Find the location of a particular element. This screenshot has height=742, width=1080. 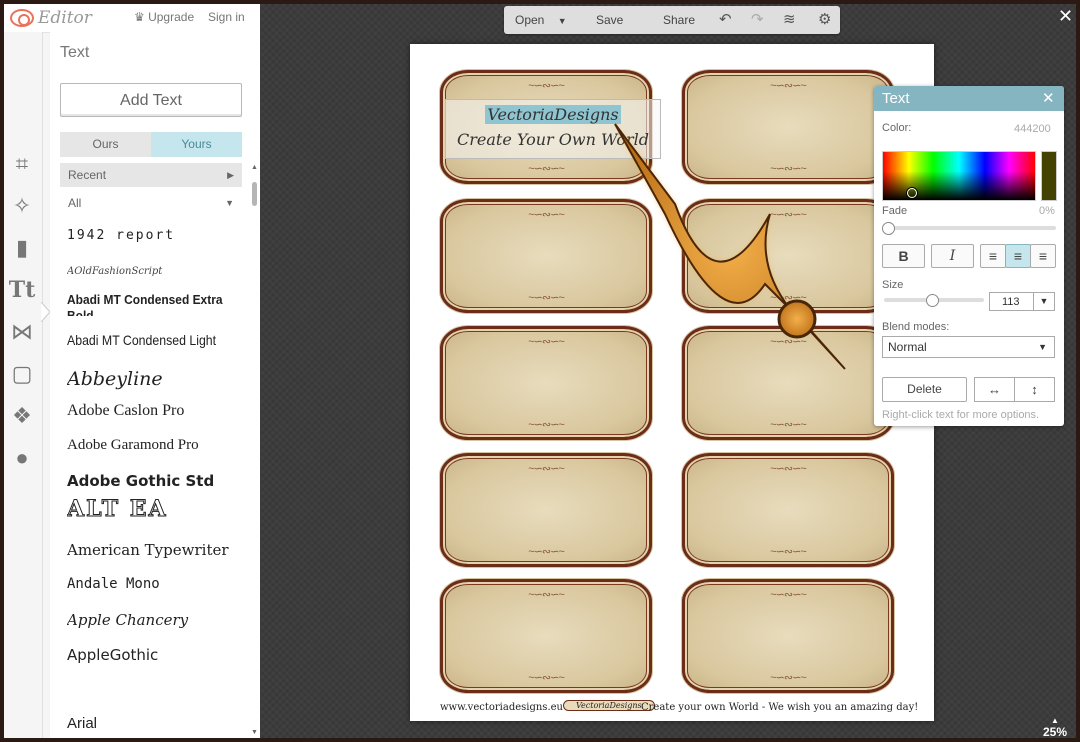

font-item: Adobe Gothic Std is located at coordinates (157, 481).